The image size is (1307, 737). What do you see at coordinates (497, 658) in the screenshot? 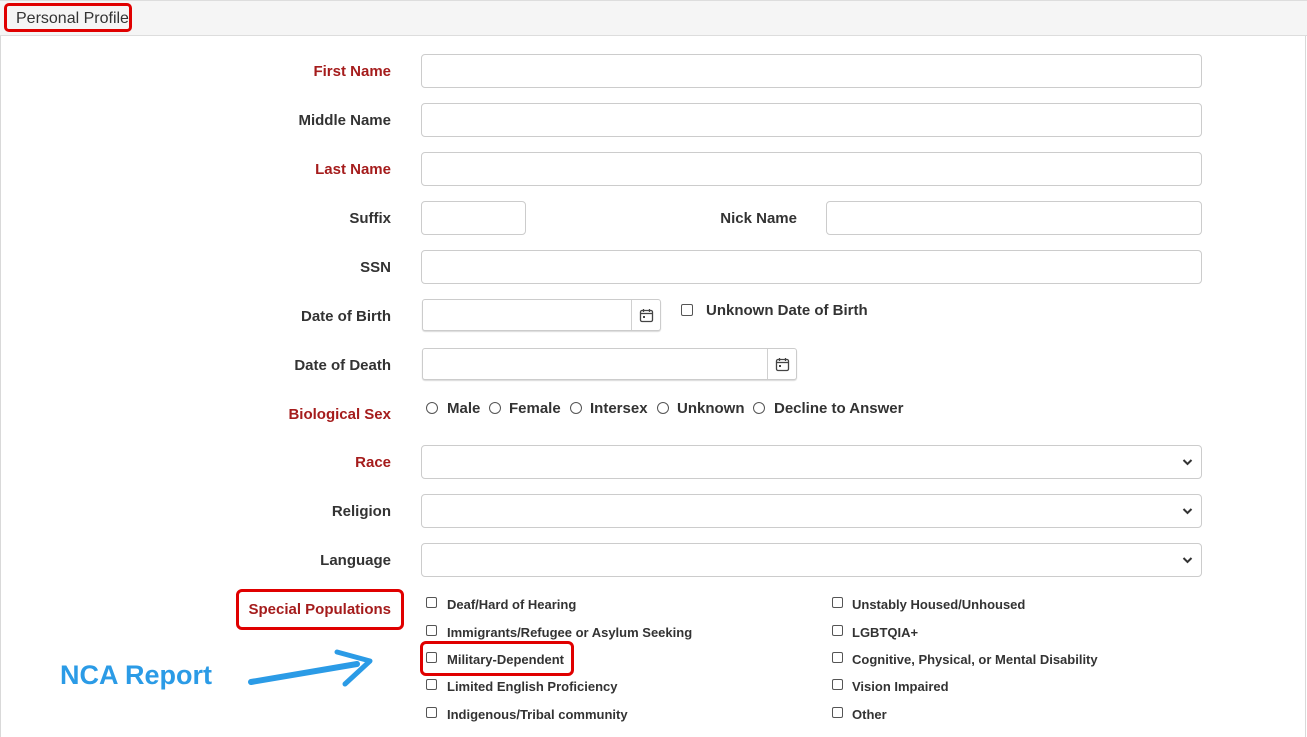
I see `military-dependent-highlight-box` at bounding box center [497, 658].